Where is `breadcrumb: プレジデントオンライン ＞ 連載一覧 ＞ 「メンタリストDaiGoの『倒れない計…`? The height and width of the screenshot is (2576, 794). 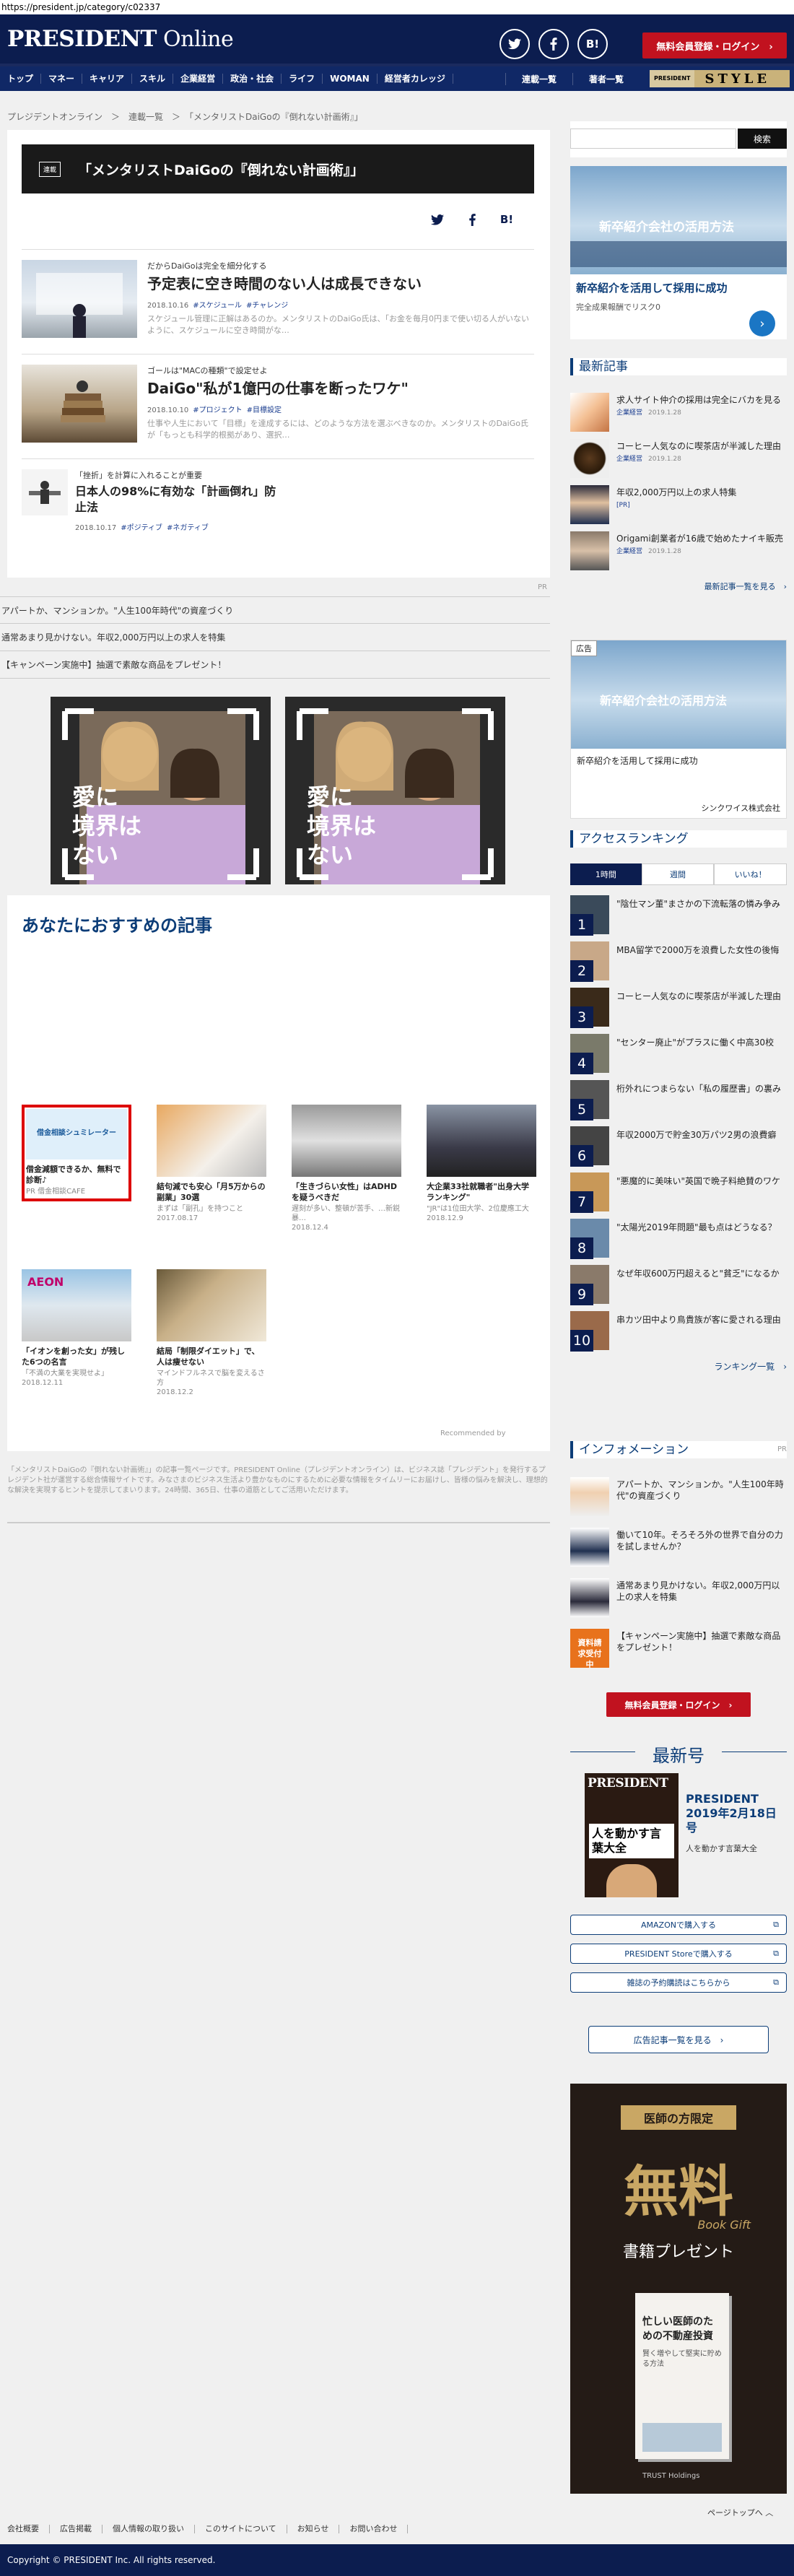
breadcrumb: プレジデントオンライン ＞ 連載一覧 ＞ 「メンタリストDaiGoの『倒れない計… is located at coordinates (185, 117).